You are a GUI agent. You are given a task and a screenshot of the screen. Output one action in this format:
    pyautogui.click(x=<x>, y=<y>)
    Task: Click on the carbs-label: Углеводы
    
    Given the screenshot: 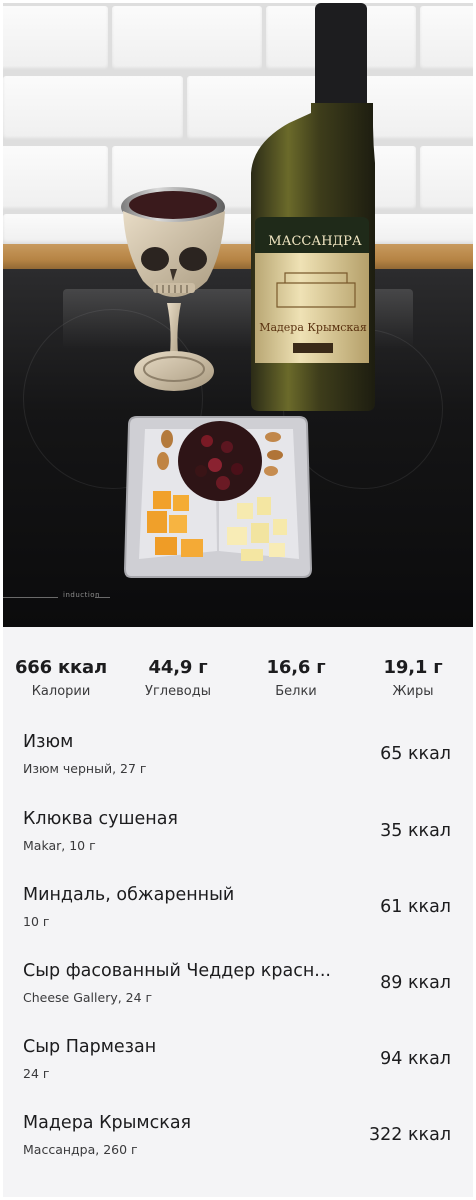 What is the action you would take?
    pyautogui.click(x=178, y=691)
    